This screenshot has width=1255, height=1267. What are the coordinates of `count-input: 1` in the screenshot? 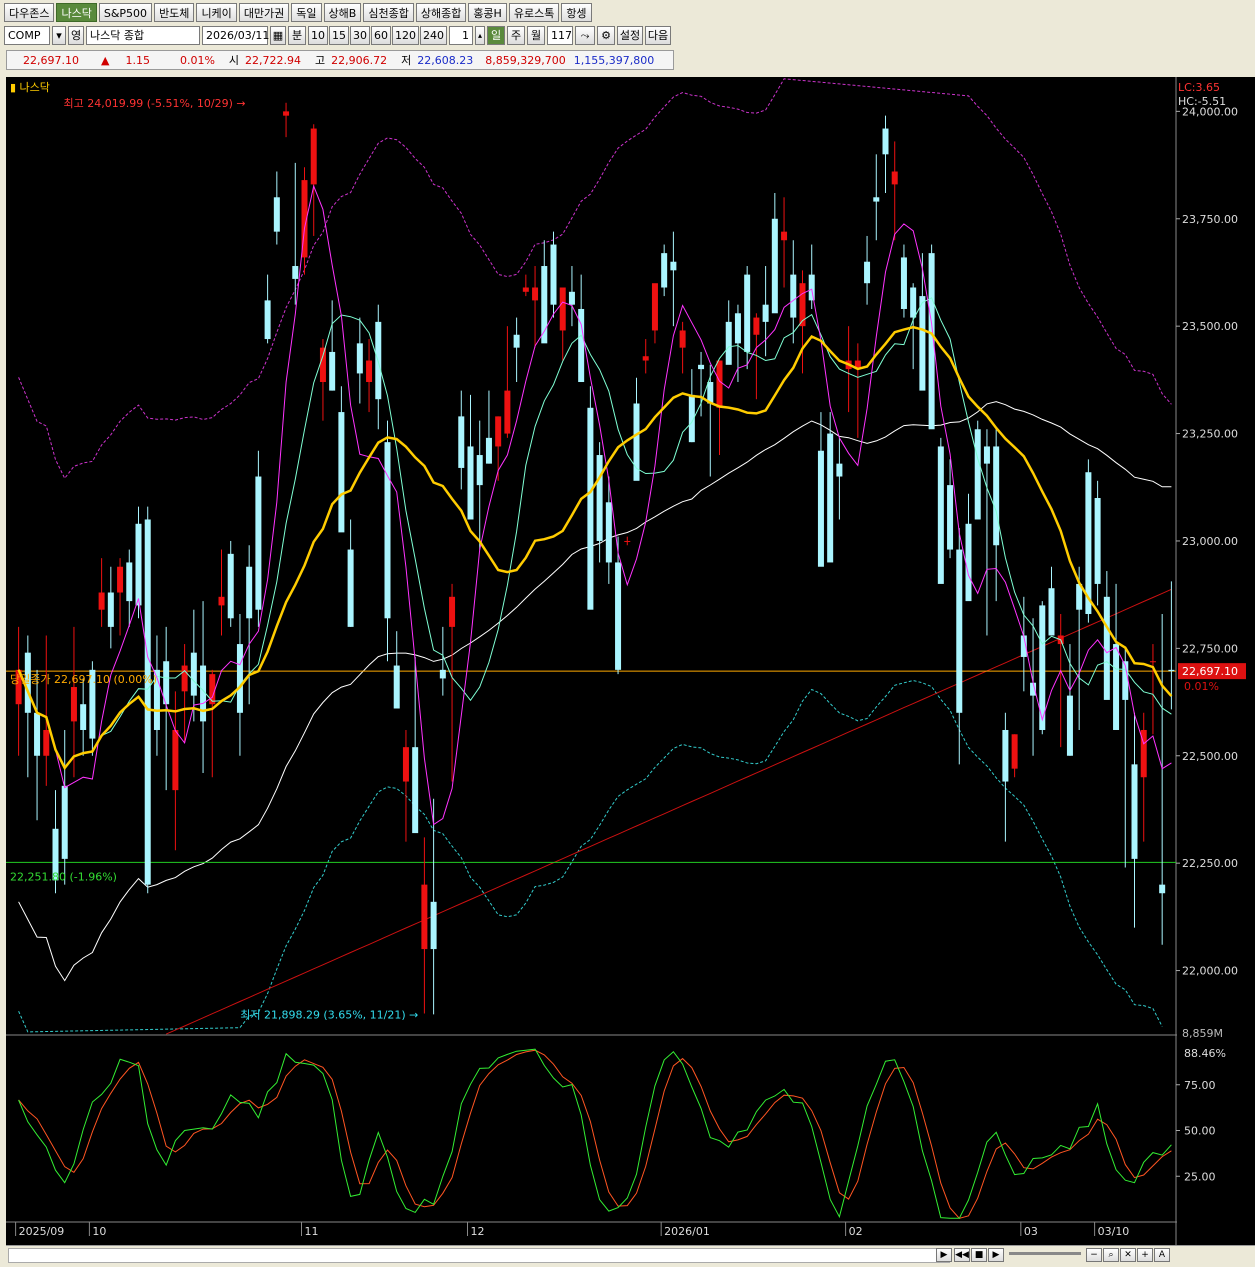 It's located at (461, 35).